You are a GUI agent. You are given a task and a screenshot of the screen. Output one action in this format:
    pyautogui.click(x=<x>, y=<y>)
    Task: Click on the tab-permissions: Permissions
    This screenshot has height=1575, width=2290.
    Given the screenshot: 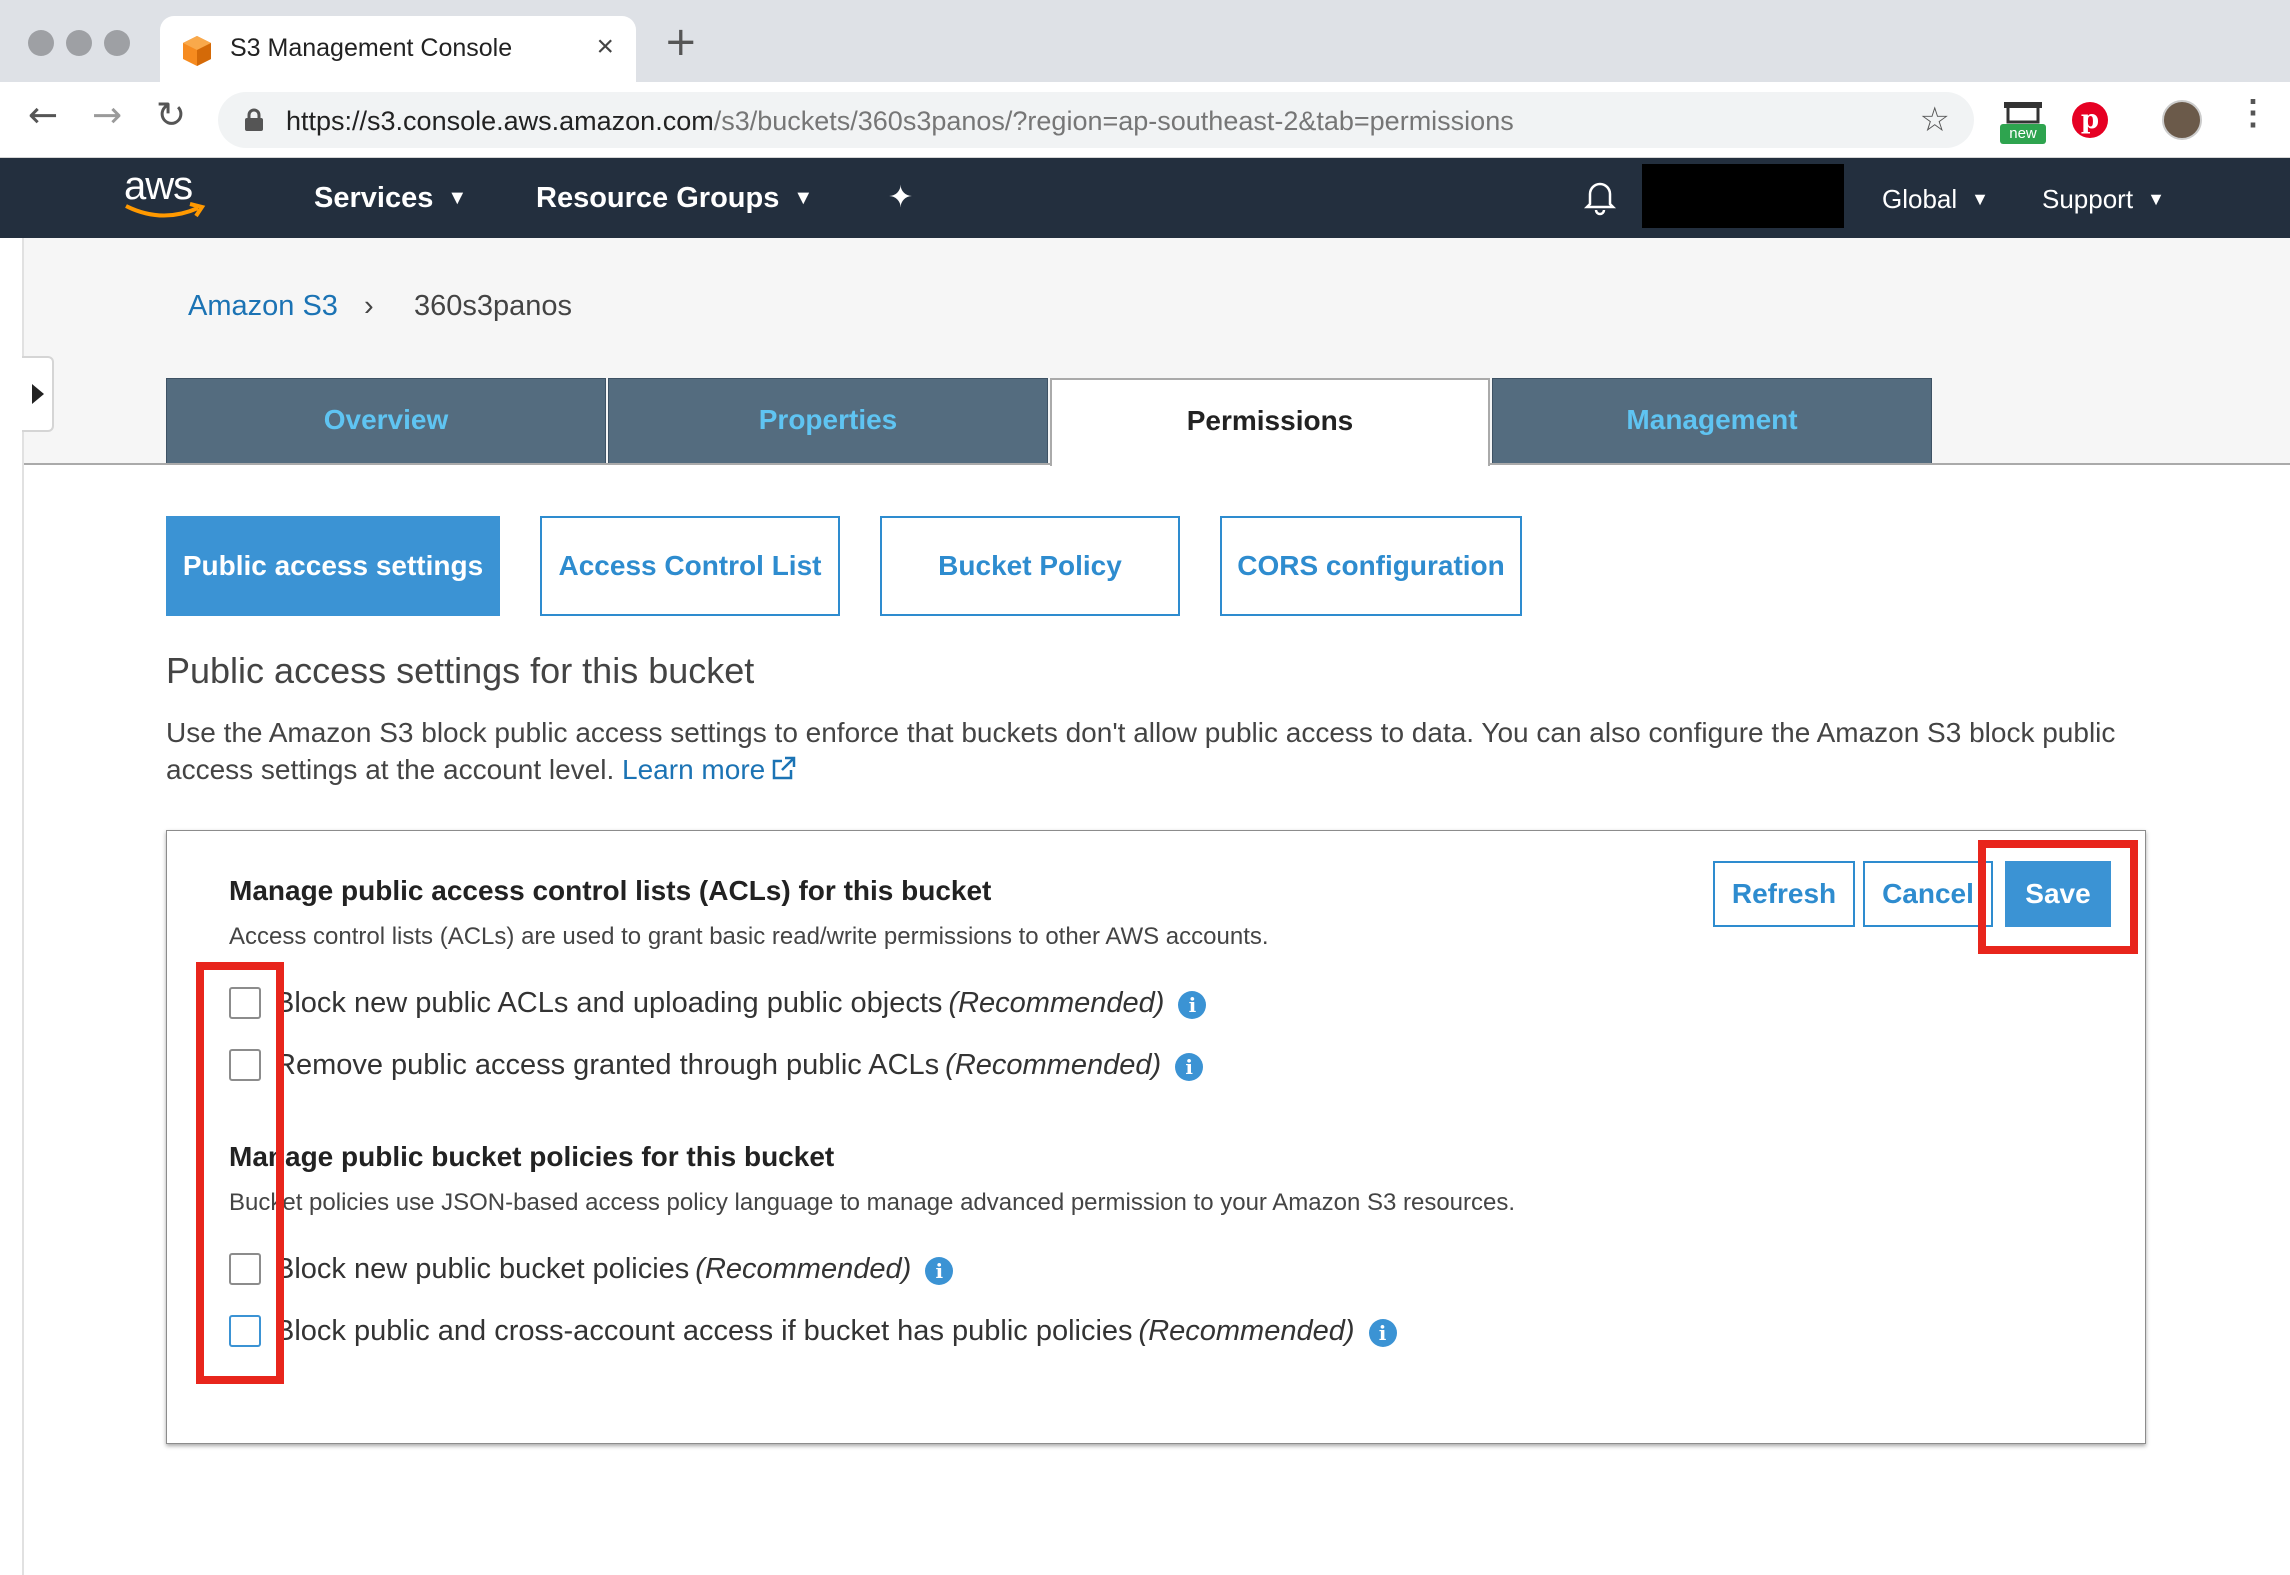 What is the action you would take?
    pyautogui.click(x=1270, y=422)
    